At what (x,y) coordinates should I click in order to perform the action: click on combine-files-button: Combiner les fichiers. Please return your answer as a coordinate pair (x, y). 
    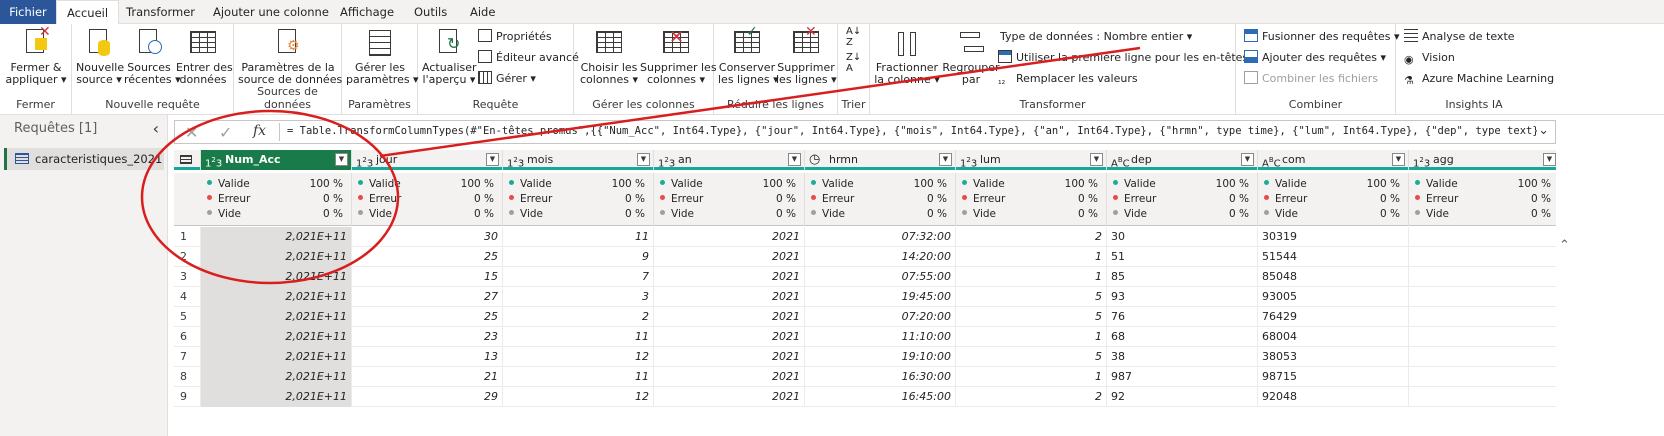
    Looking at the image, I should click on (1311, 79).